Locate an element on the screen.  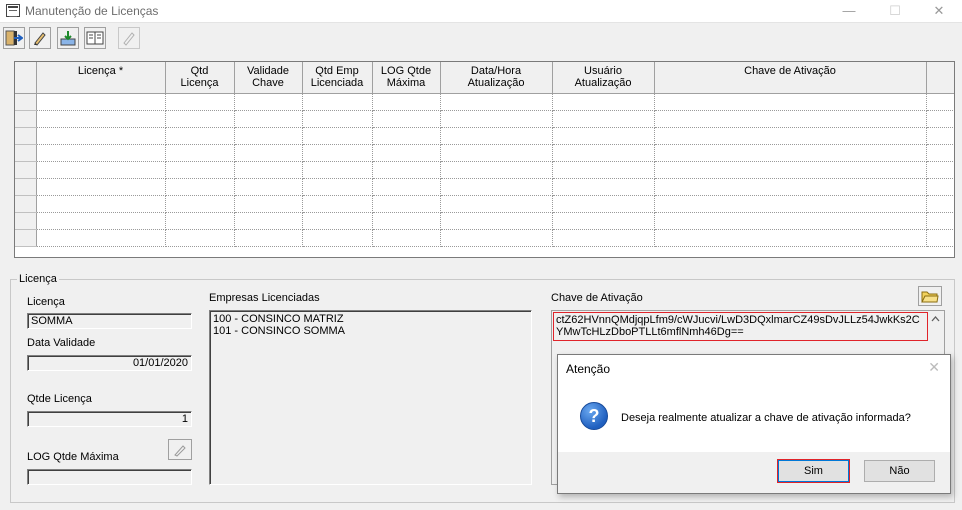
disabled-tool-button is located at coordinates (129, 38).